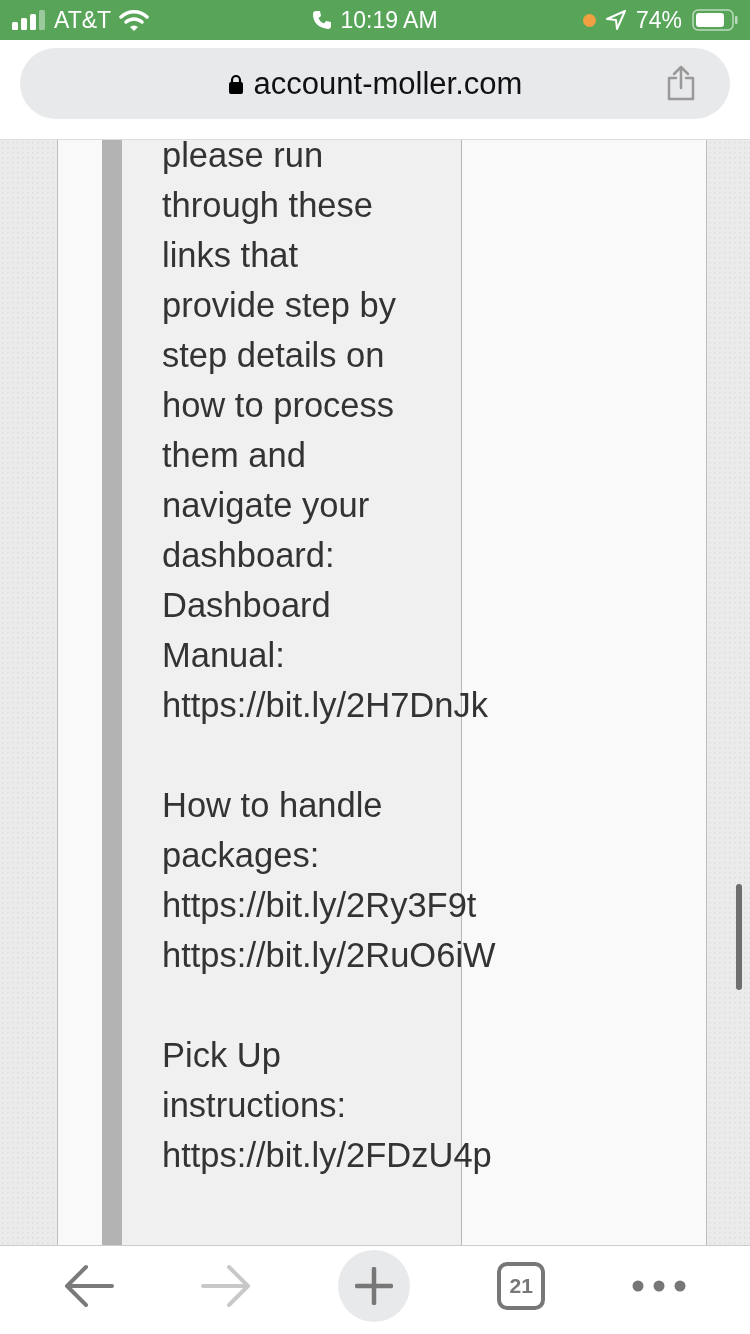 Image resolution: width=750 pixels, height=1334 pixels. I want to click on address-bar: account-moller.com, so click(375, 83).